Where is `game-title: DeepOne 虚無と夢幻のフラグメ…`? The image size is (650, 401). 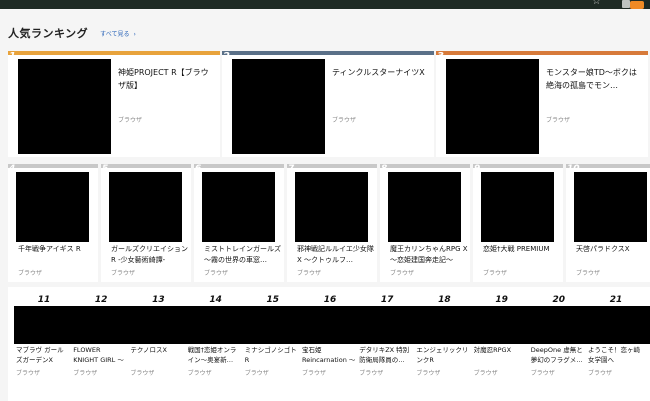 game-title: DeepOne 虚無と夢幻のフラグメ… is located at coordinates (558, 355).